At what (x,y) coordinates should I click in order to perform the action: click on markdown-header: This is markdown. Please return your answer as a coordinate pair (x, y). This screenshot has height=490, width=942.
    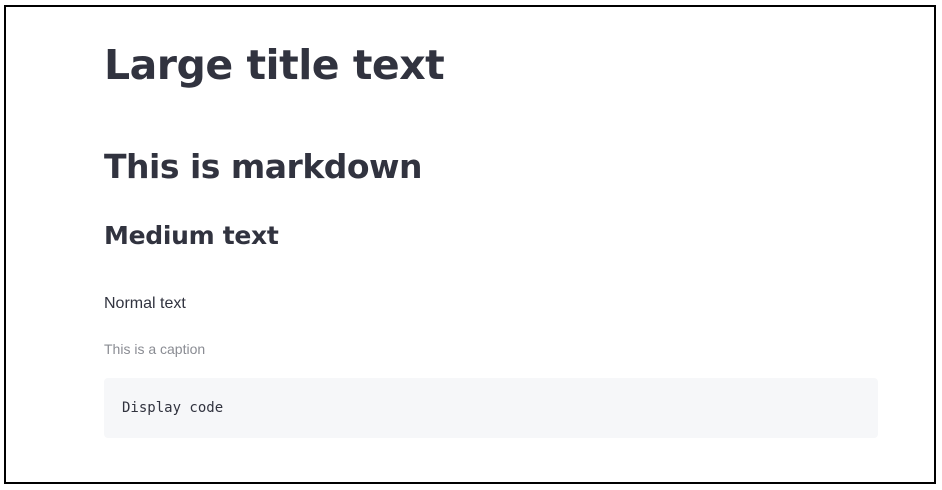
    Looking at the image, I should click on (263, 166).